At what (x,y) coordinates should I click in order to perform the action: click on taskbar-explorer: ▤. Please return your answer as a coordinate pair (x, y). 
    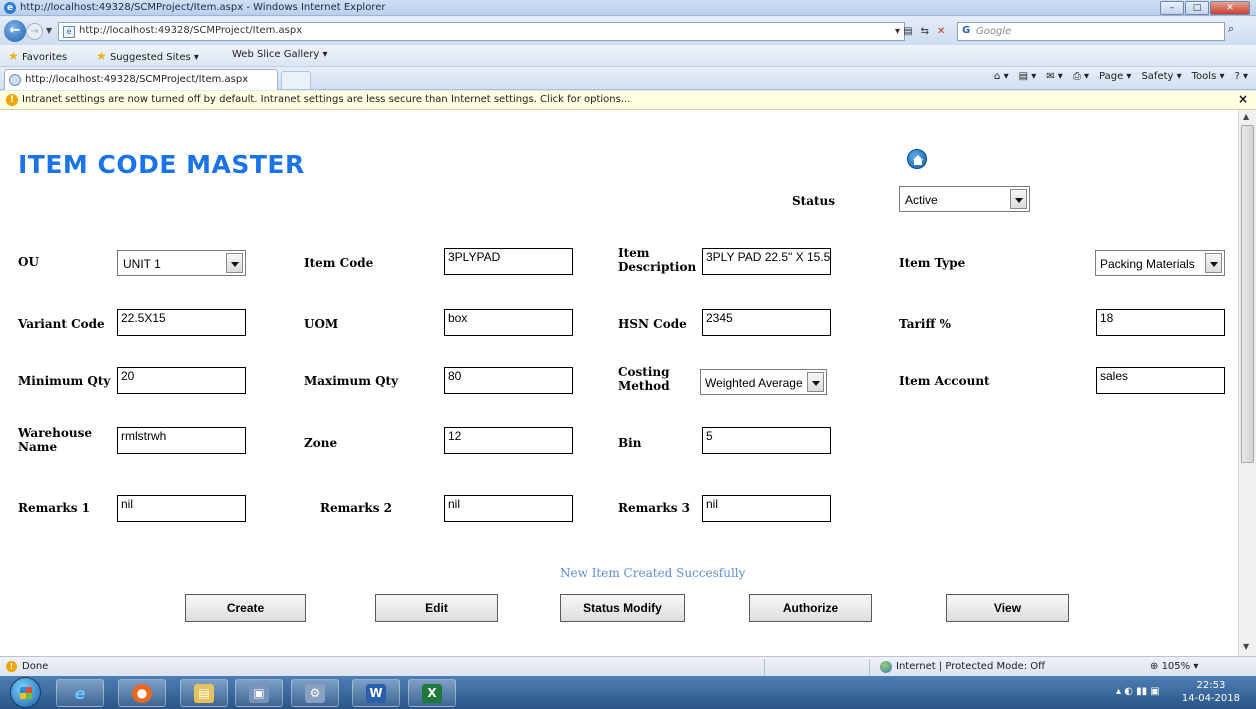
    Looking at the image, I should click on (204, 693).